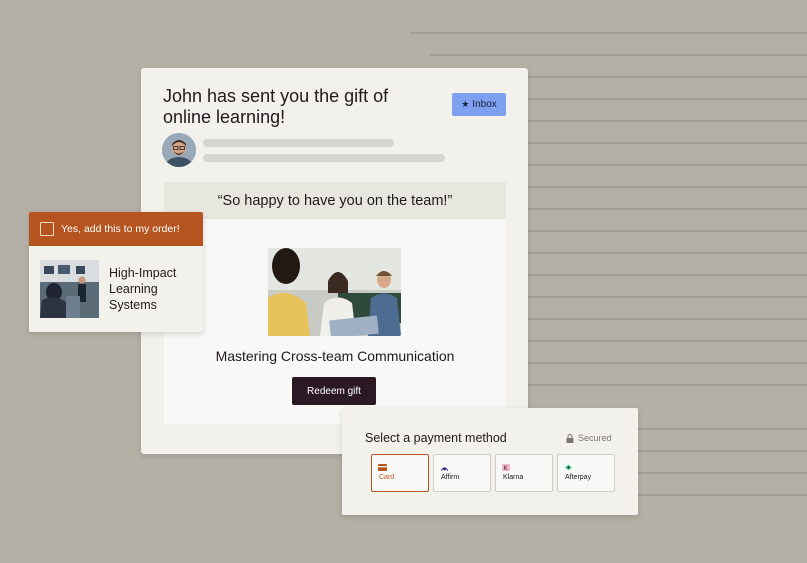 This screenshot has width=807, height=563. Describe the element at coordinates (595, 438) in the screenshot. I see `secured-label: Secured` at that location.